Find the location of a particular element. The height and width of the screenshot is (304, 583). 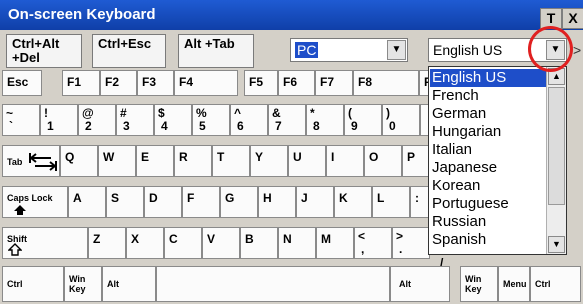

key-alt-right: Alt is located at coordinates (420, 284).